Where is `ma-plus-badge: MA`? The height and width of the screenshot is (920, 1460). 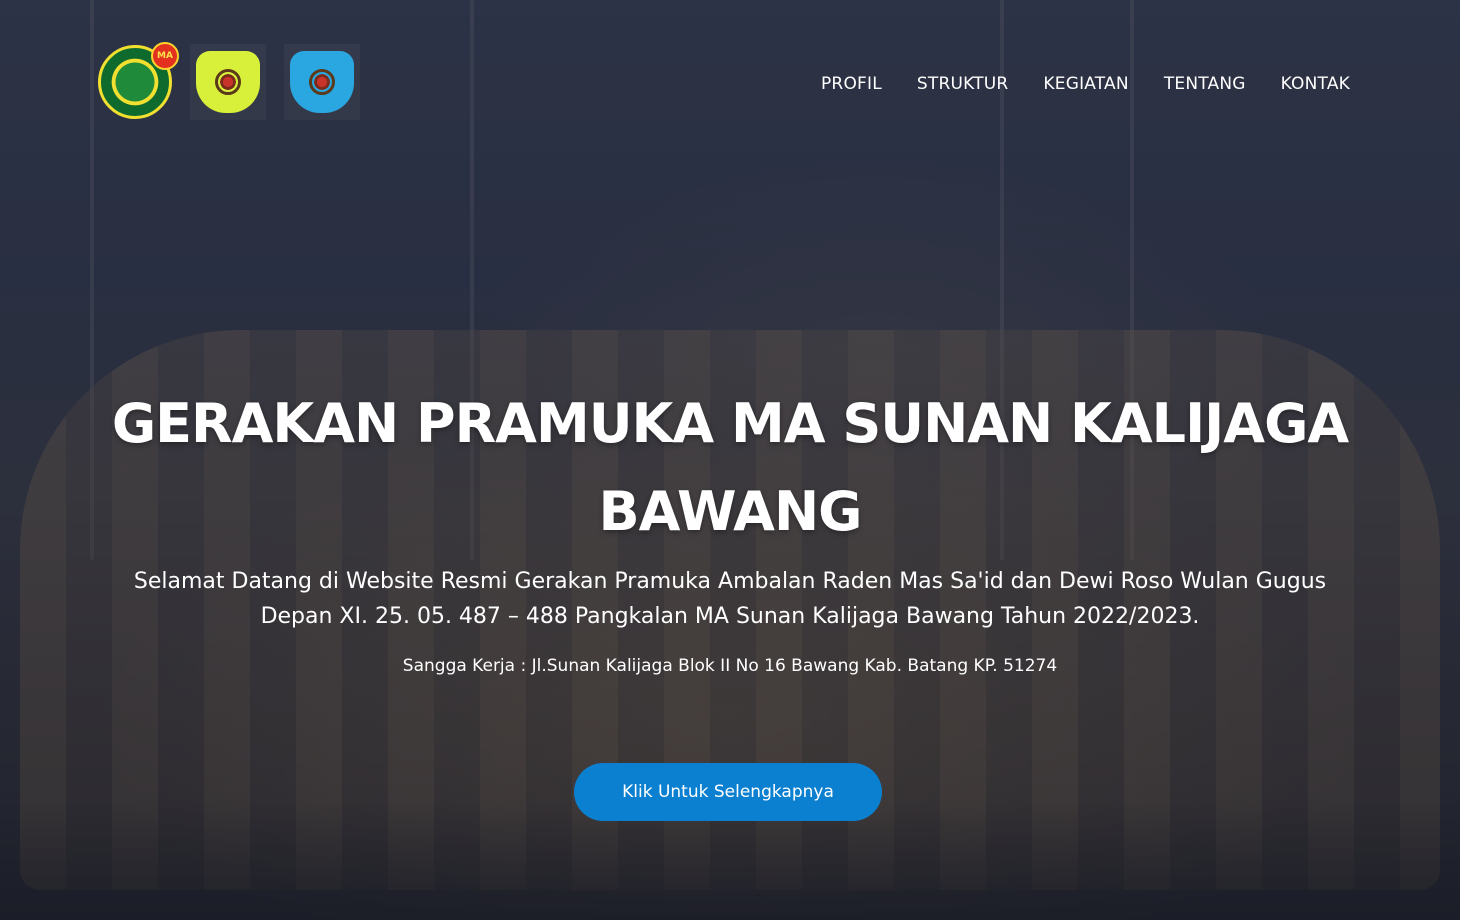
ma-plus-badge: MA is located at coordinates (165, 56).